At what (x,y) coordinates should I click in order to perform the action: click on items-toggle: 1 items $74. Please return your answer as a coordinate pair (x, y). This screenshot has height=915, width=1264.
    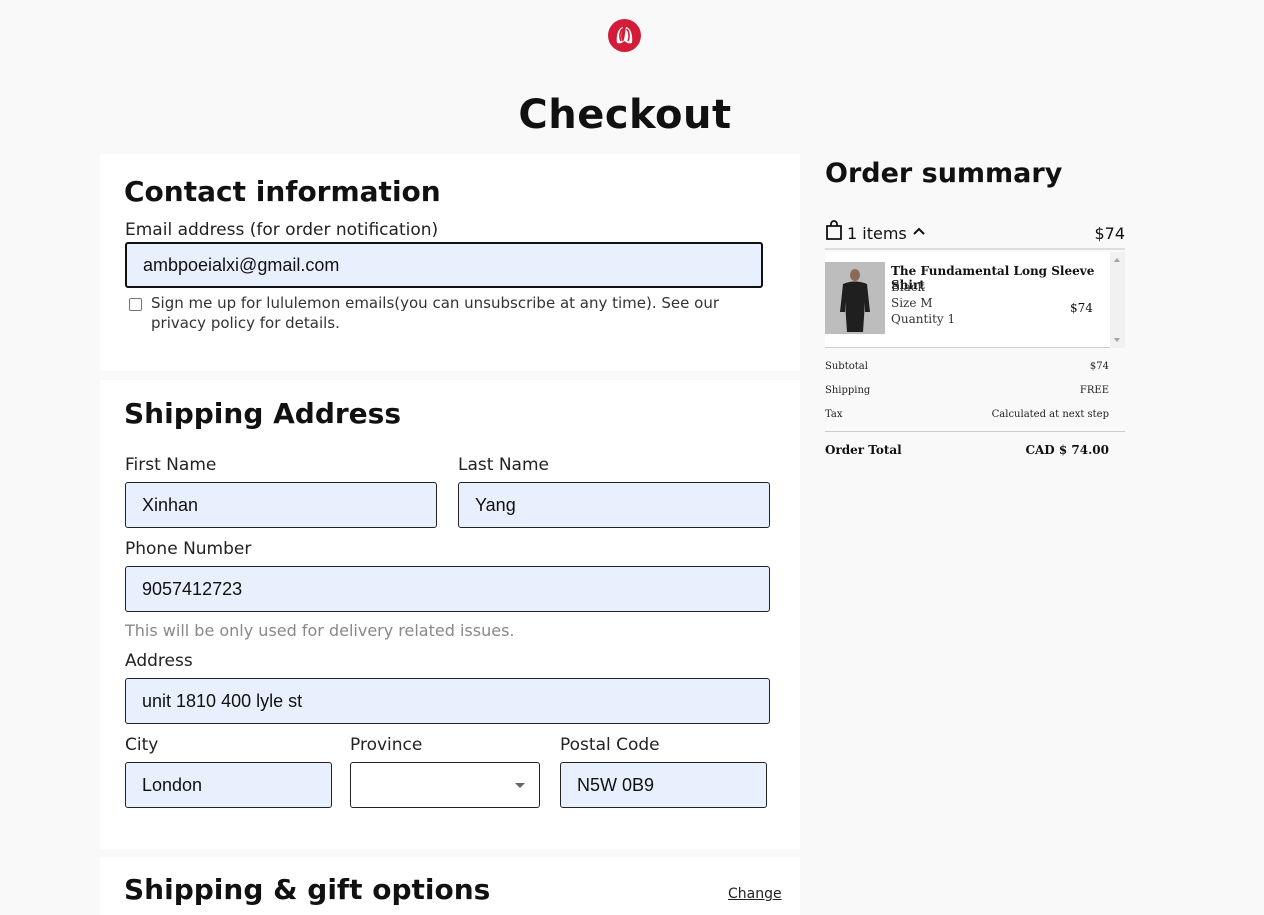
    Looking at the image, I should click on (975, 234).